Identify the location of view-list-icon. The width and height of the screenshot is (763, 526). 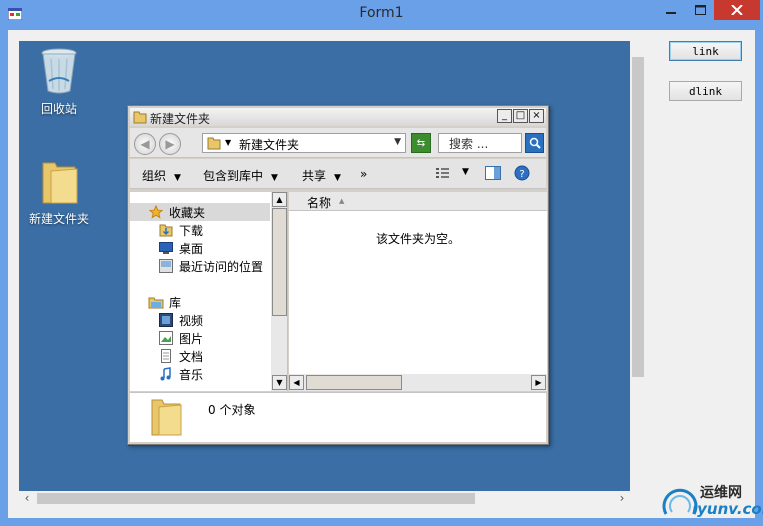
(442, 173).